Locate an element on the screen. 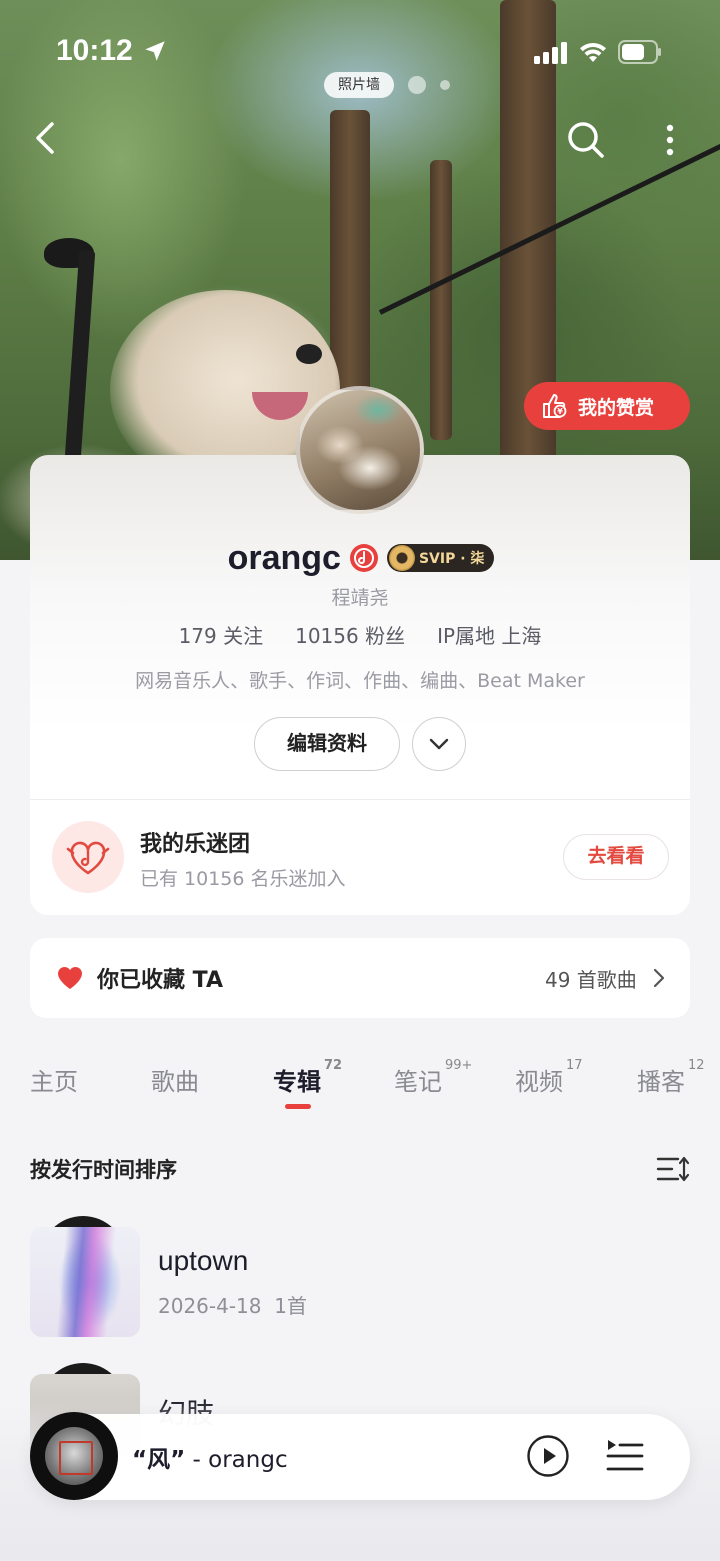 This screenshot has width=720, height=1561. tab-home: 主页 is located at coordinates (54, 1079).